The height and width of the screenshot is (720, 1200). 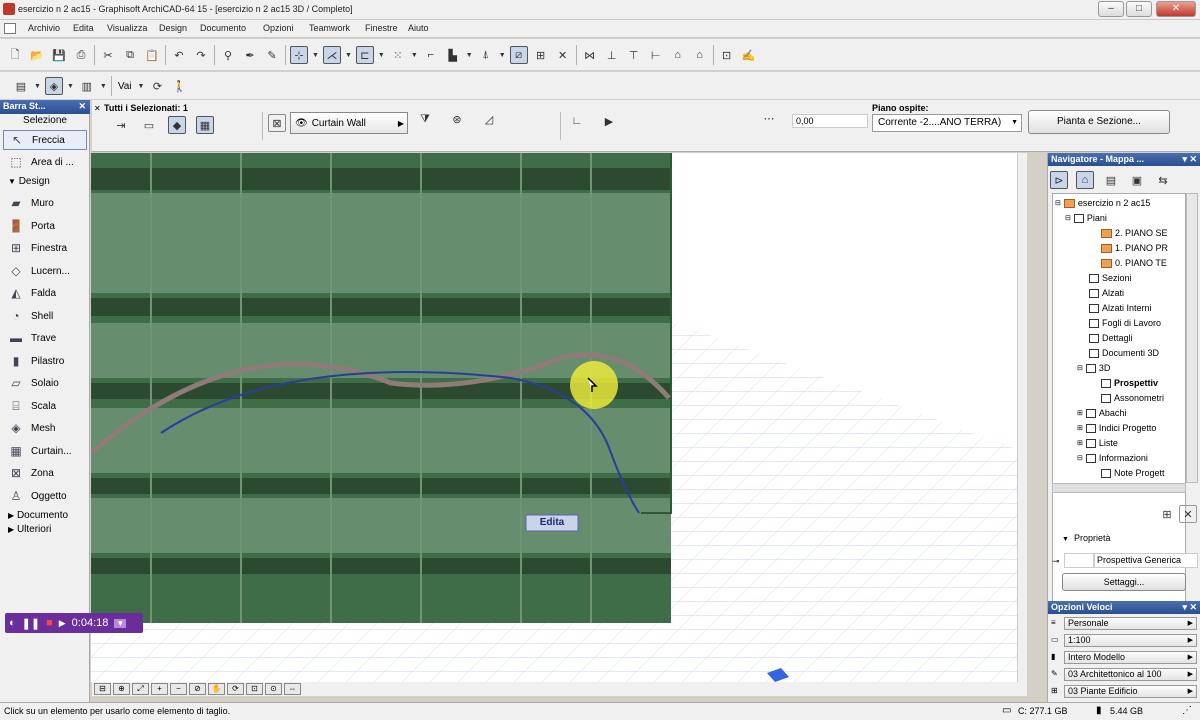 What do you see at coordinates (1111, 180) in the screenshot?
I see `layout-book-icon: ▤` at bounding box center [1111, 180].